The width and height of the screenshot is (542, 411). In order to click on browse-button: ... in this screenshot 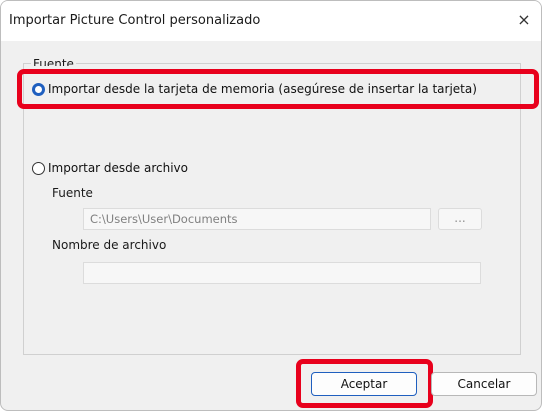, I will do `click(460, 219)`.